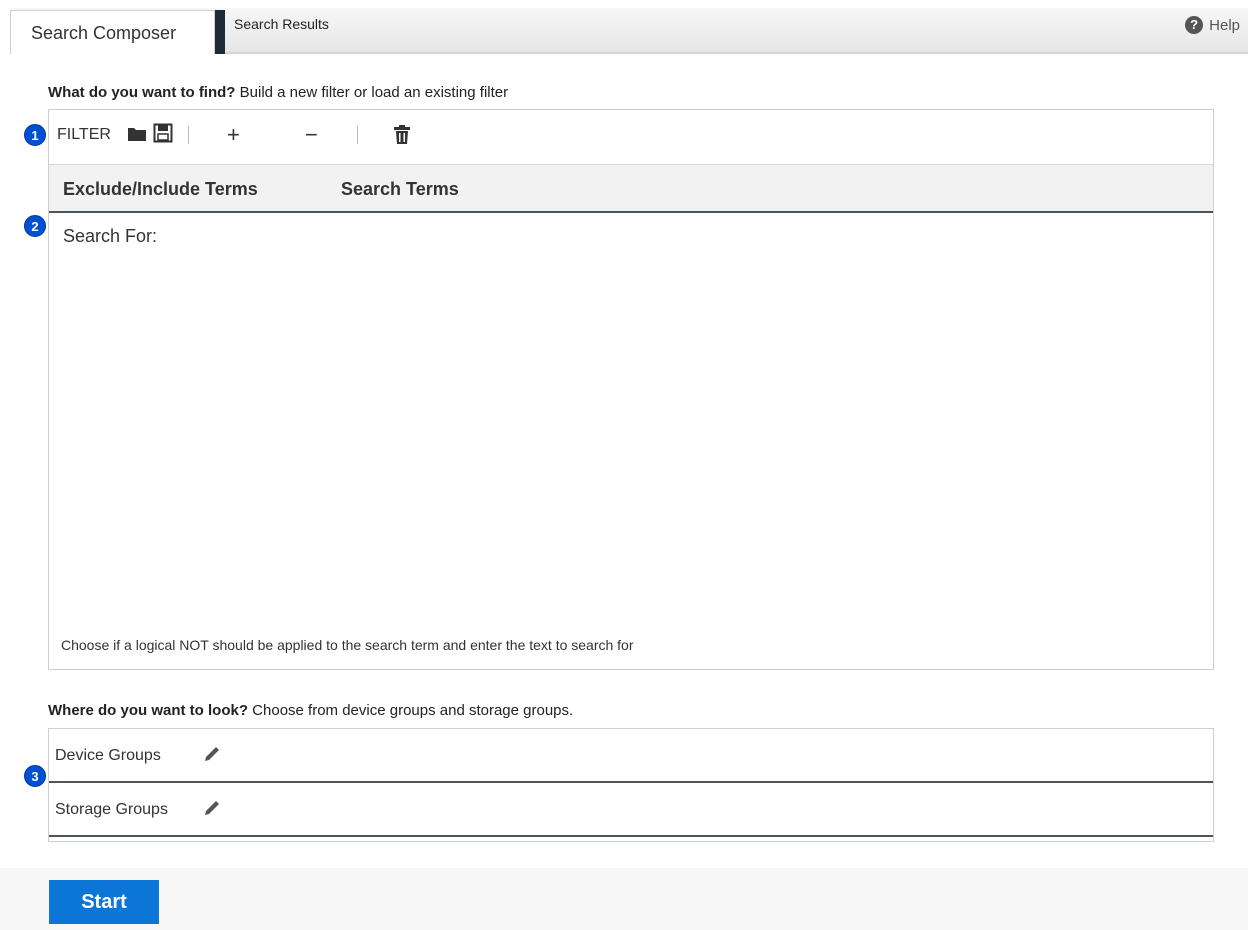  Describe the element at coordinates (281, 24) in the screenshot. I see `tab-search-results: Search Results` at that location.